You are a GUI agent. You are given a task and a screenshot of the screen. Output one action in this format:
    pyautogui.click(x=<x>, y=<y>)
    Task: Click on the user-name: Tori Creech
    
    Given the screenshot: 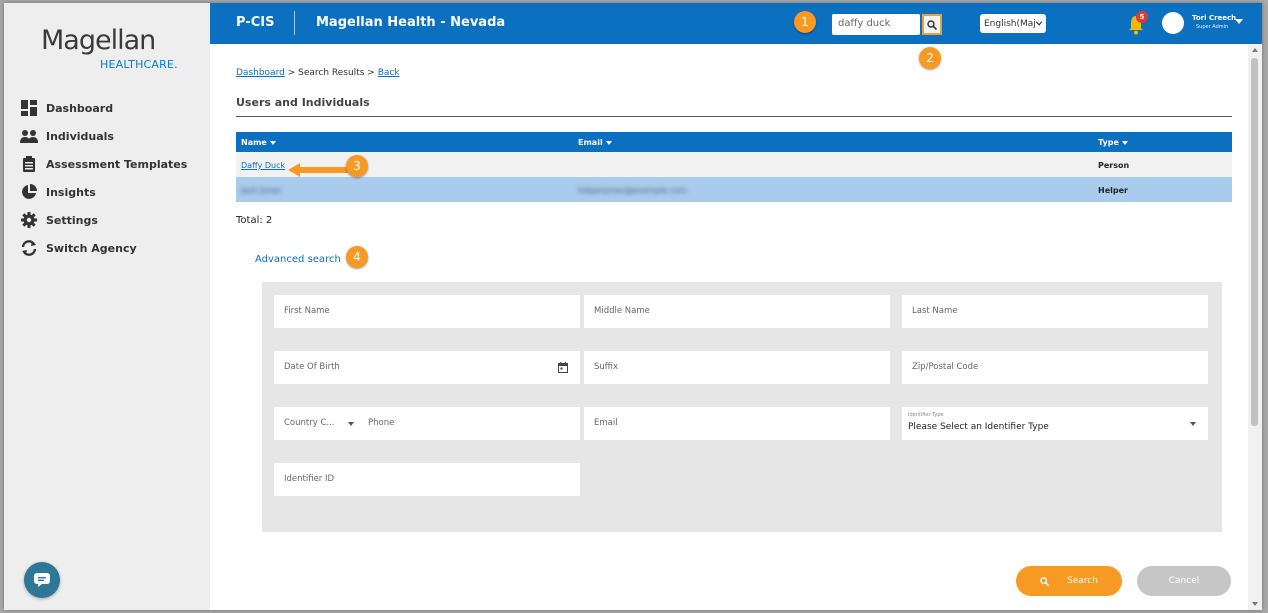 What is the action you would take?
    pyautogui.click(x=1214, y=18)
    